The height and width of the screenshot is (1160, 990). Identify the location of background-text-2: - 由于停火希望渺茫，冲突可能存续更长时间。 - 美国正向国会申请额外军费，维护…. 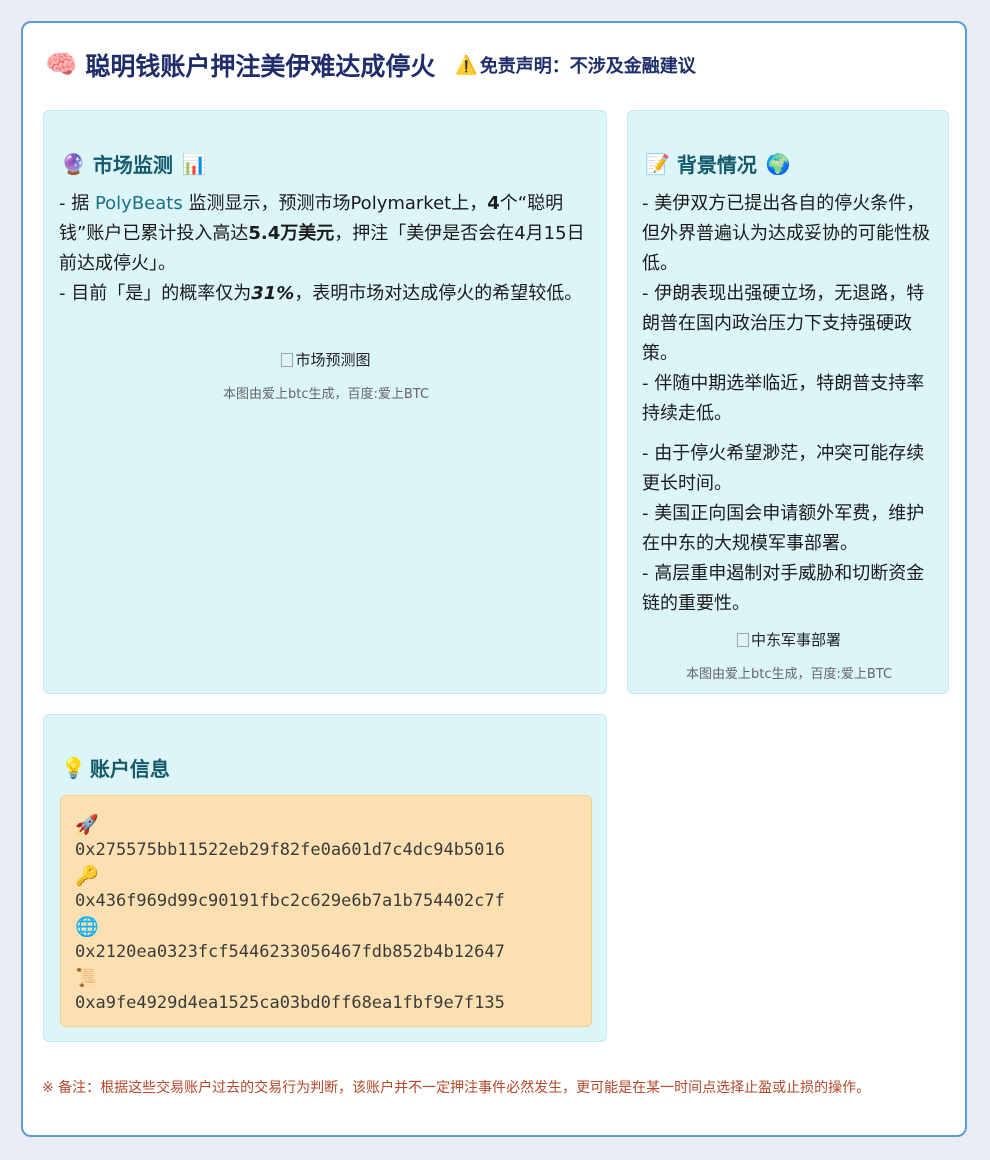
(789, 529).